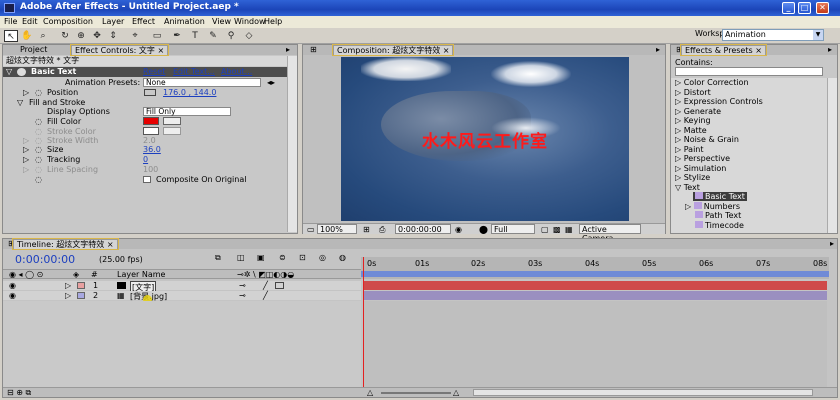 Image resolution: width=840 pixels, height=400 pixels. Describe the element at coordinates (700, 168) in the screenshot. I see `list-item: ▷ Simulation` at that location.